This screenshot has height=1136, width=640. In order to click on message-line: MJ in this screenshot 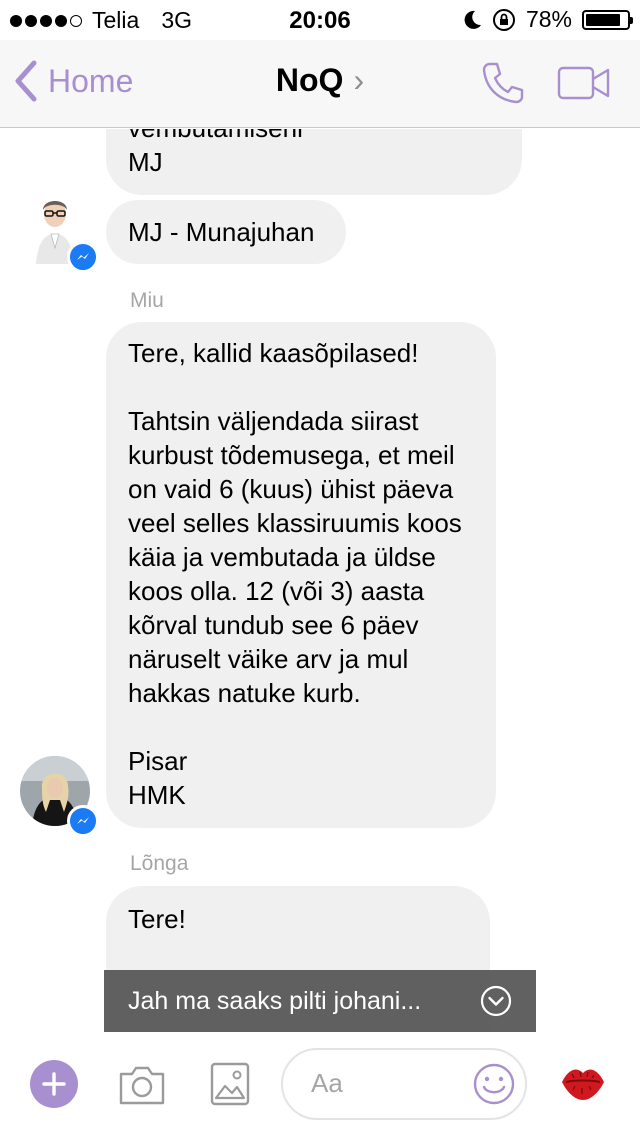, I will do `click(145, 162)`.